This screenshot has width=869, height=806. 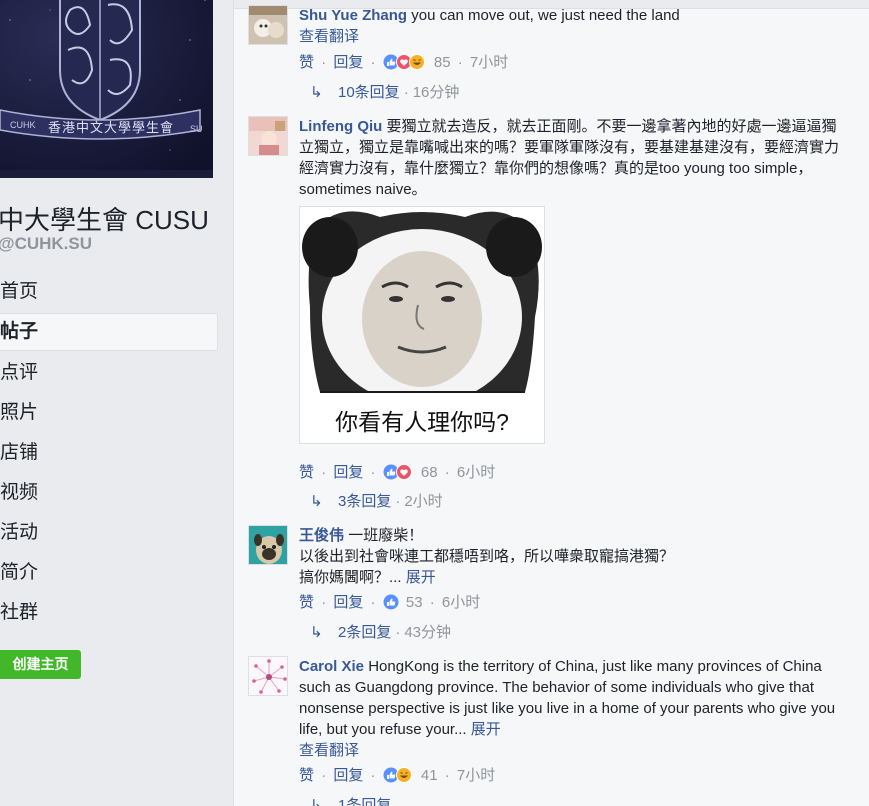 I want to click on nav-item-photos: 照片, so click(x=109, y=413).